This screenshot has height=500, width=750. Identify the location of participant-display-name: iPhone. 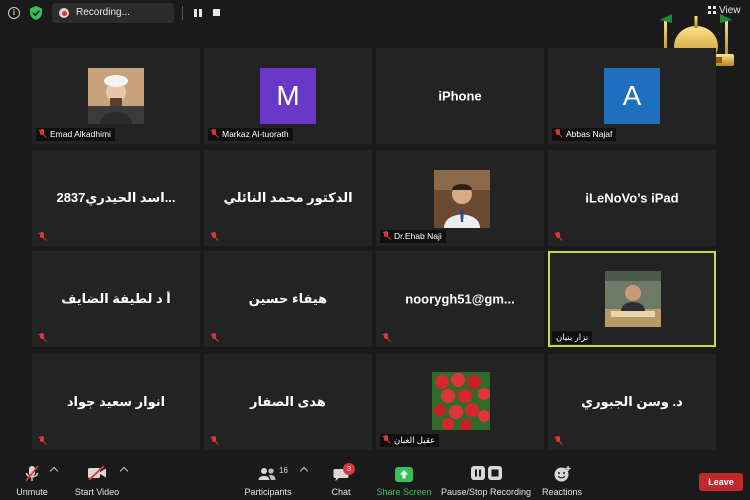
(460, 96).